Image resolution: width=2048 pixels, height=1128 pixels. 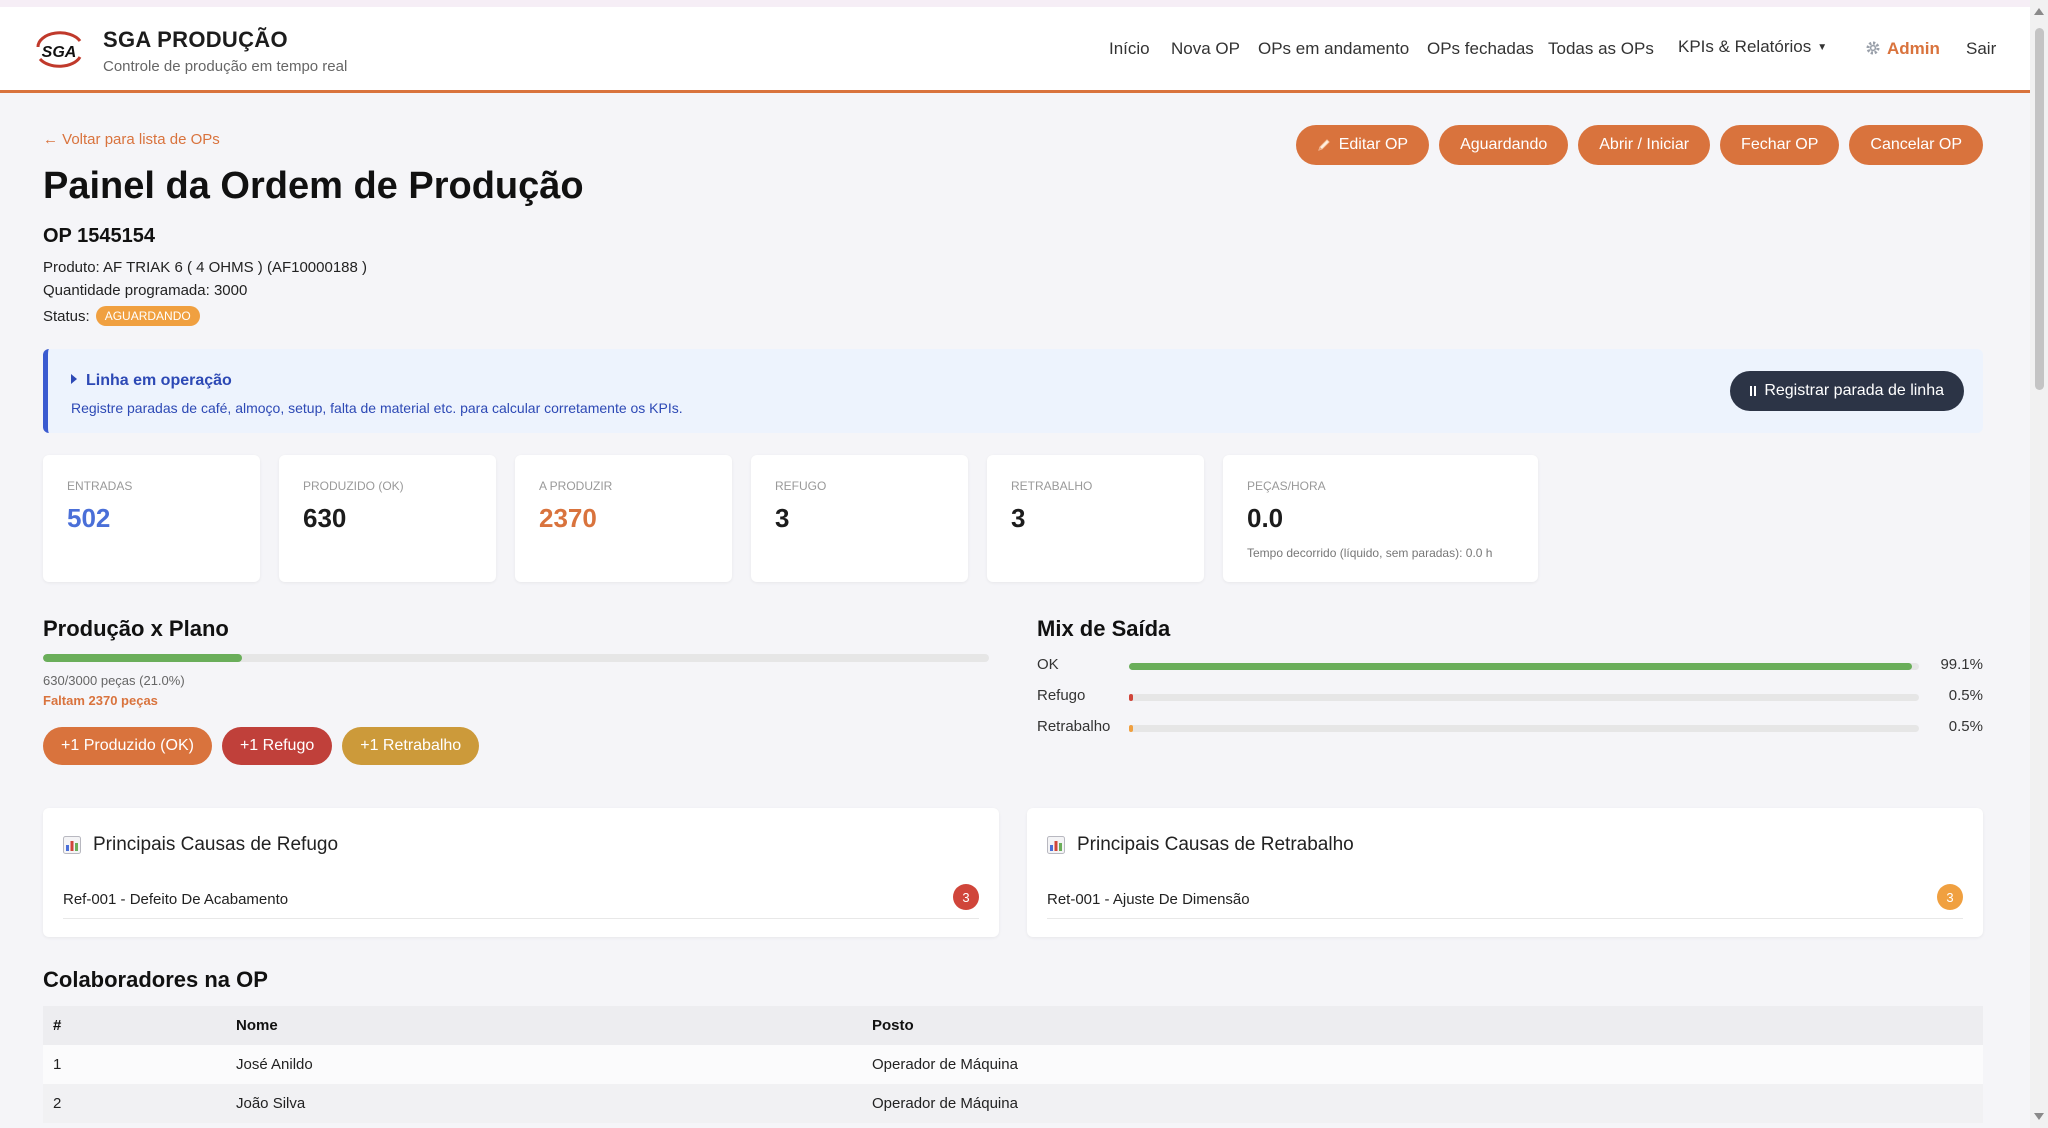 I want to click on nav-admin: Admin, so click(x=1902, y=49).